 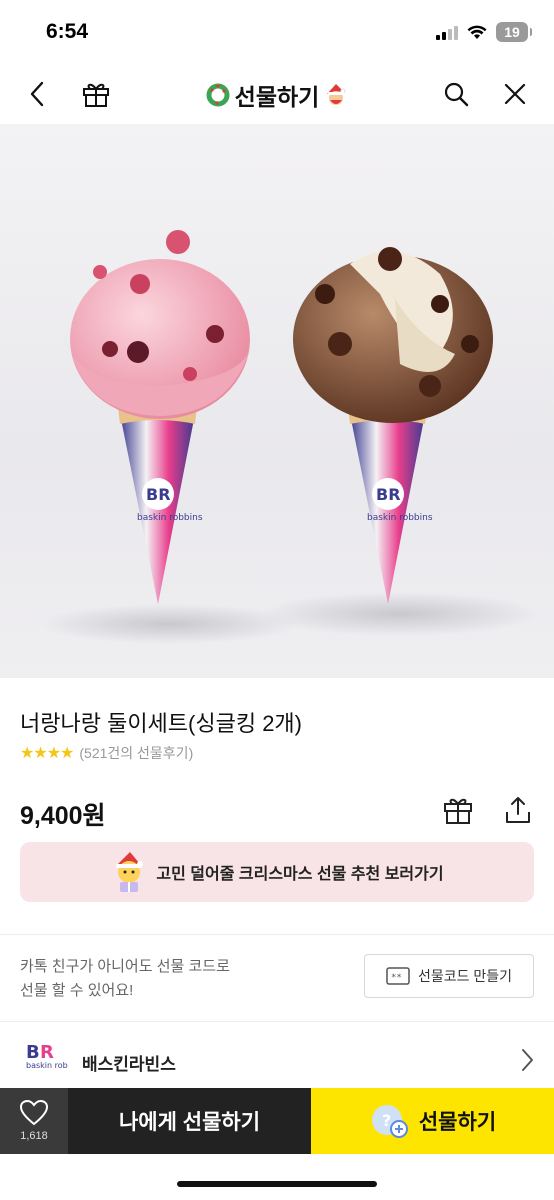 What do you see at coordinates (47, 1065) in the screenshot?
I see `brand-logo-text: baskin robbins` at bounding box center [47, 1065].